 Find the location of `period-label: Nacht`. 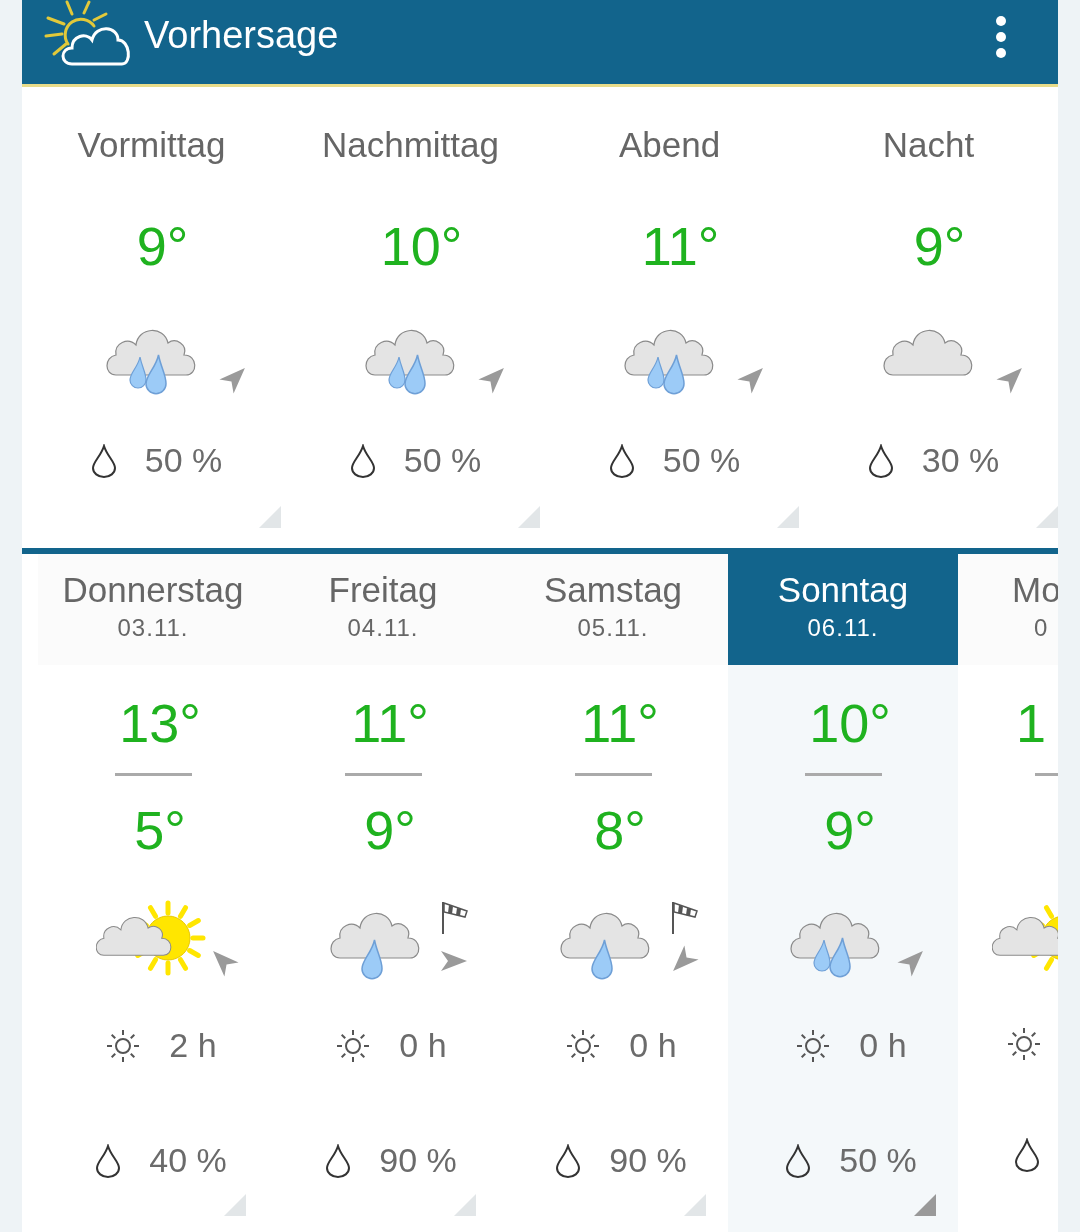

period-label: Nacht is located at coordinates (928, 145).